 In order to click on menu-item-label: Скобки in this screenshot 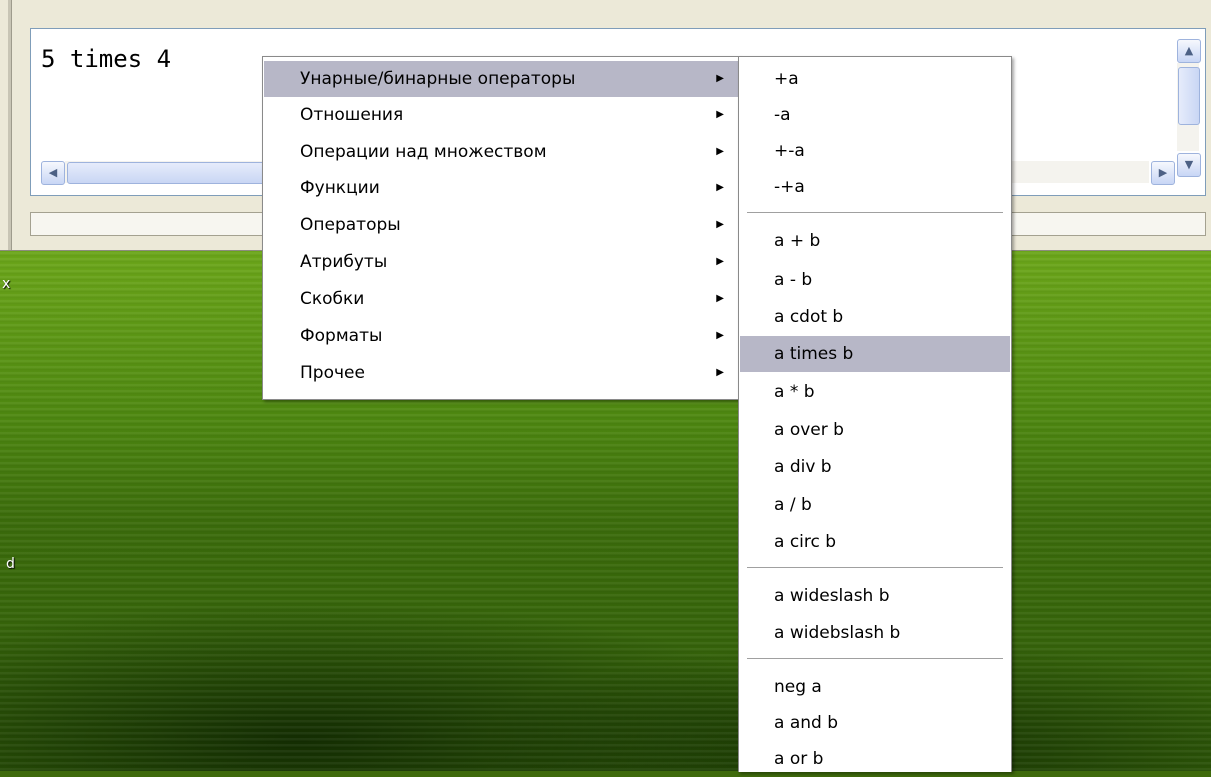, I will do `click(332, 299)`.